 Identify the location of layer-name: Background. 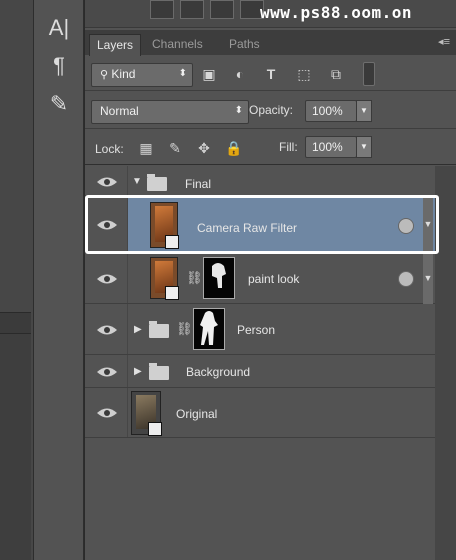
(218, 372).